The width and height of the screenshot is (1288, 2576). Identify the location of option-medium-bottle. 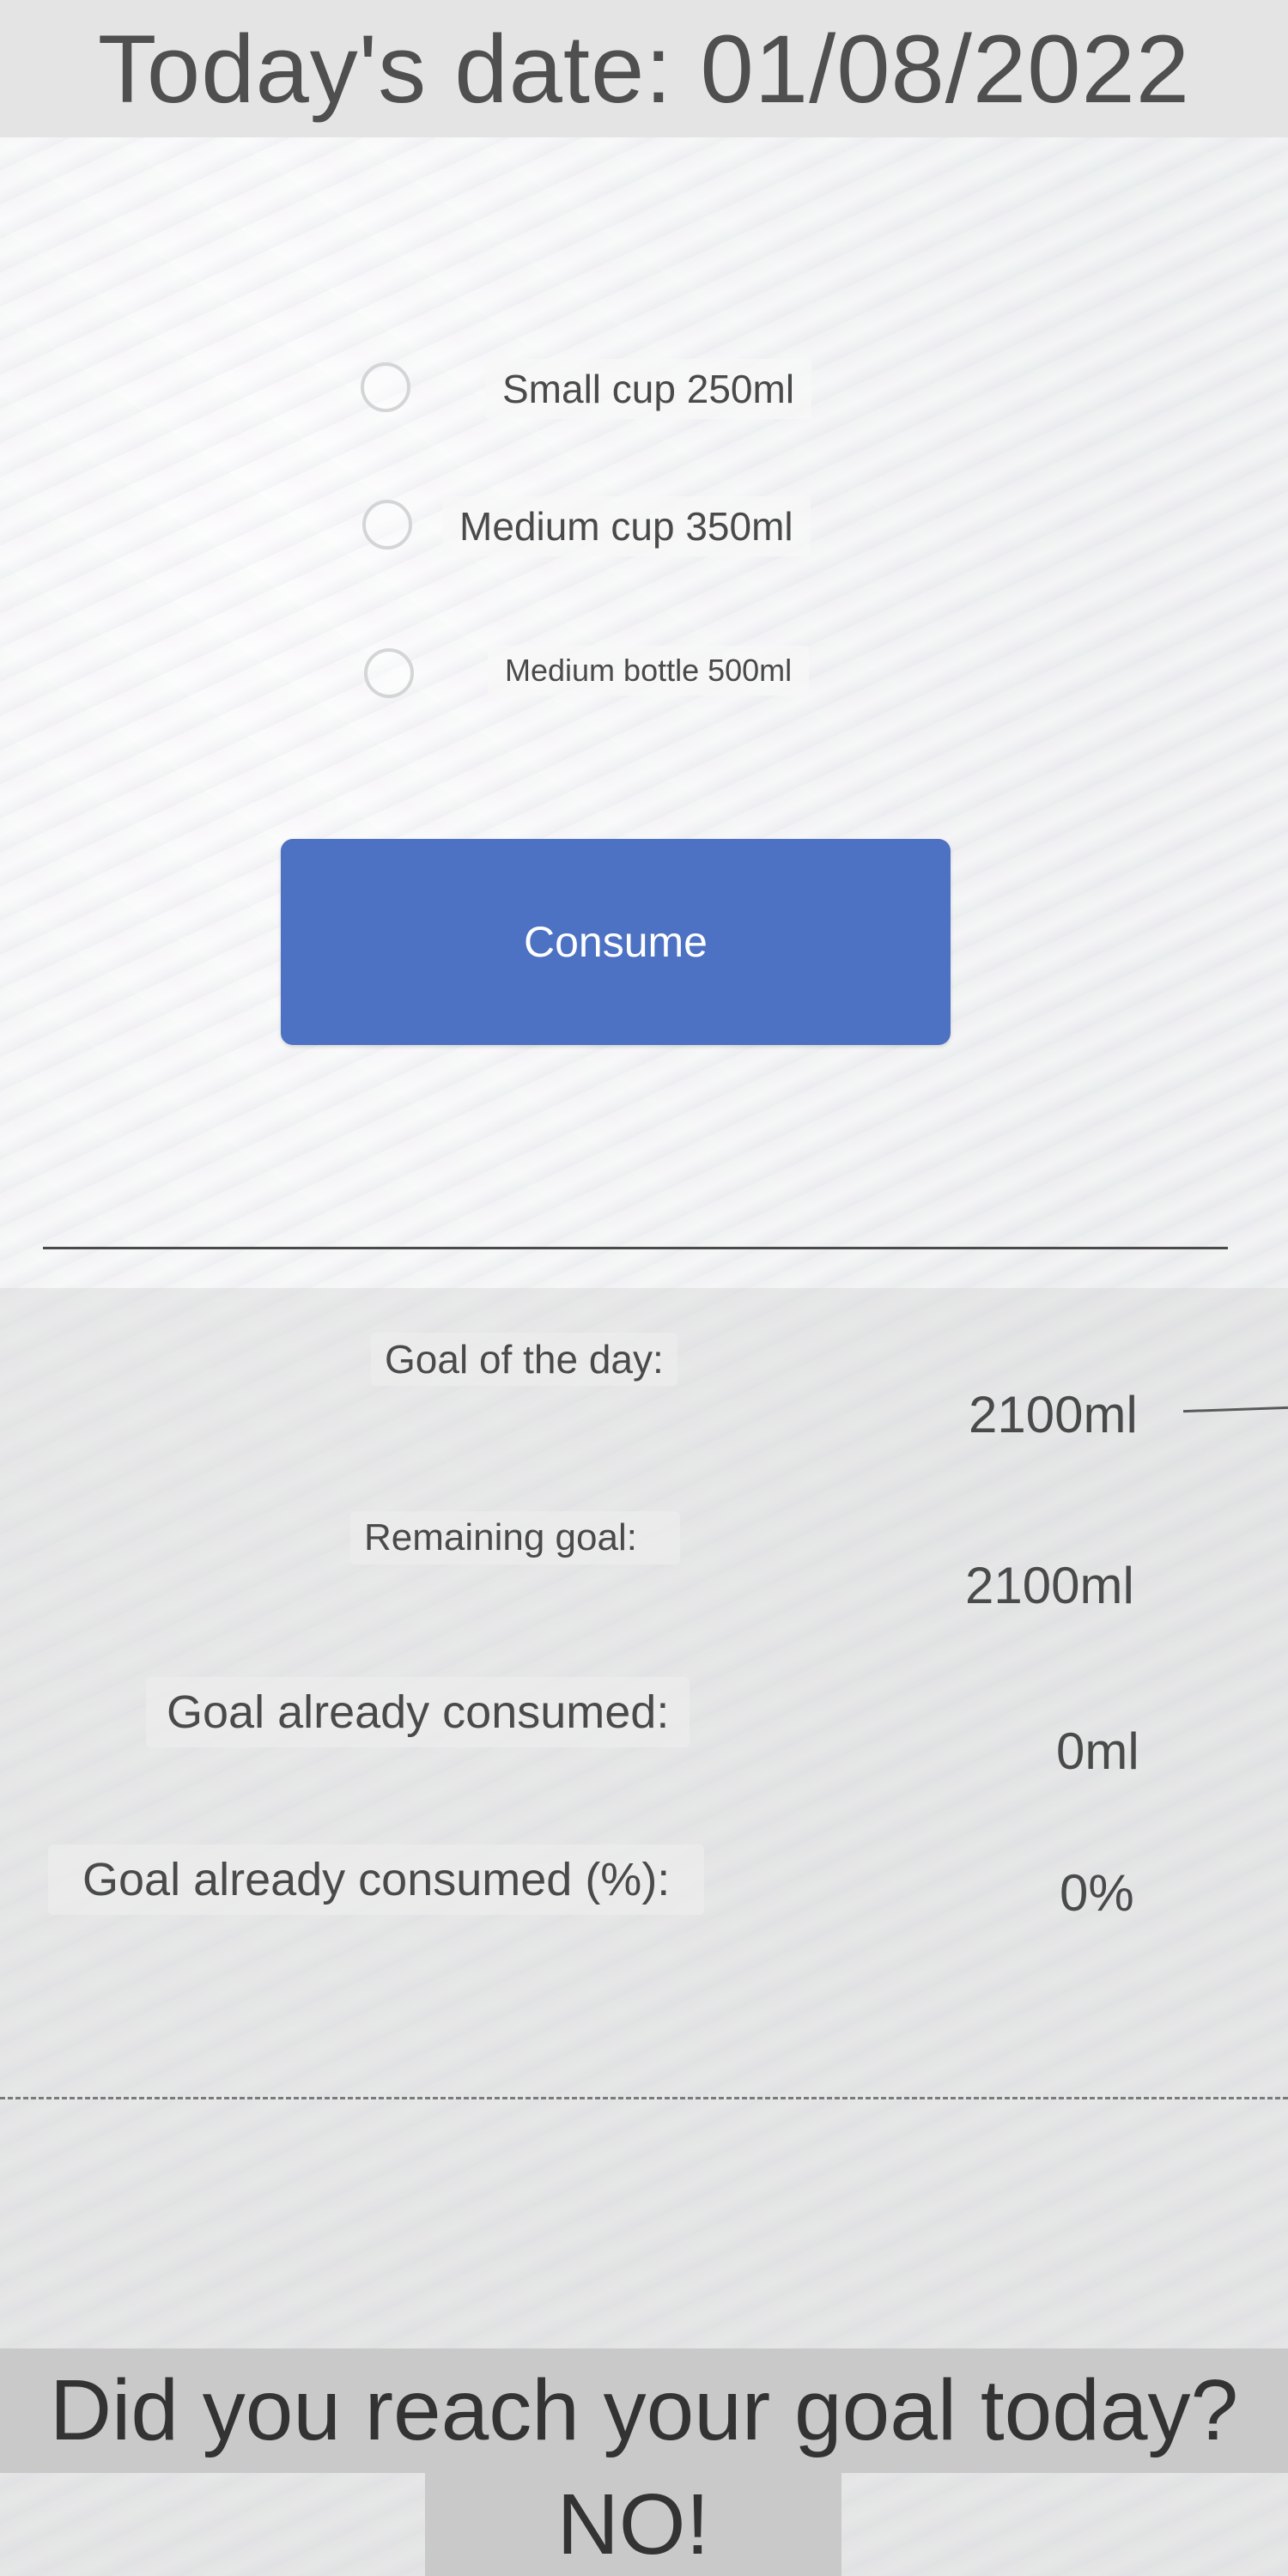
(389, 673).